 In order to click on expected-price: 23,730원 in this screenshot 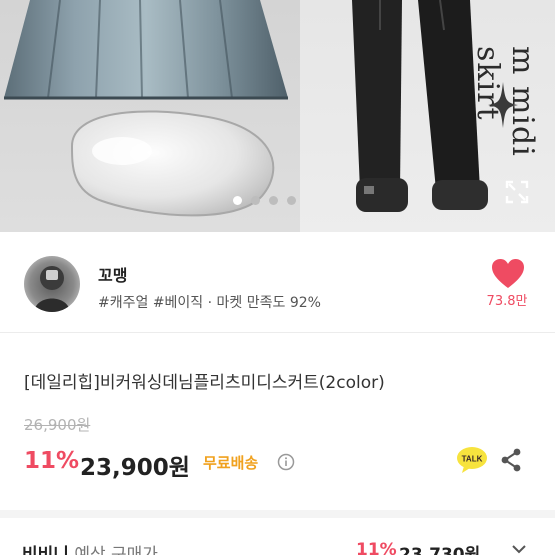, I will do `click(440, 550)`.